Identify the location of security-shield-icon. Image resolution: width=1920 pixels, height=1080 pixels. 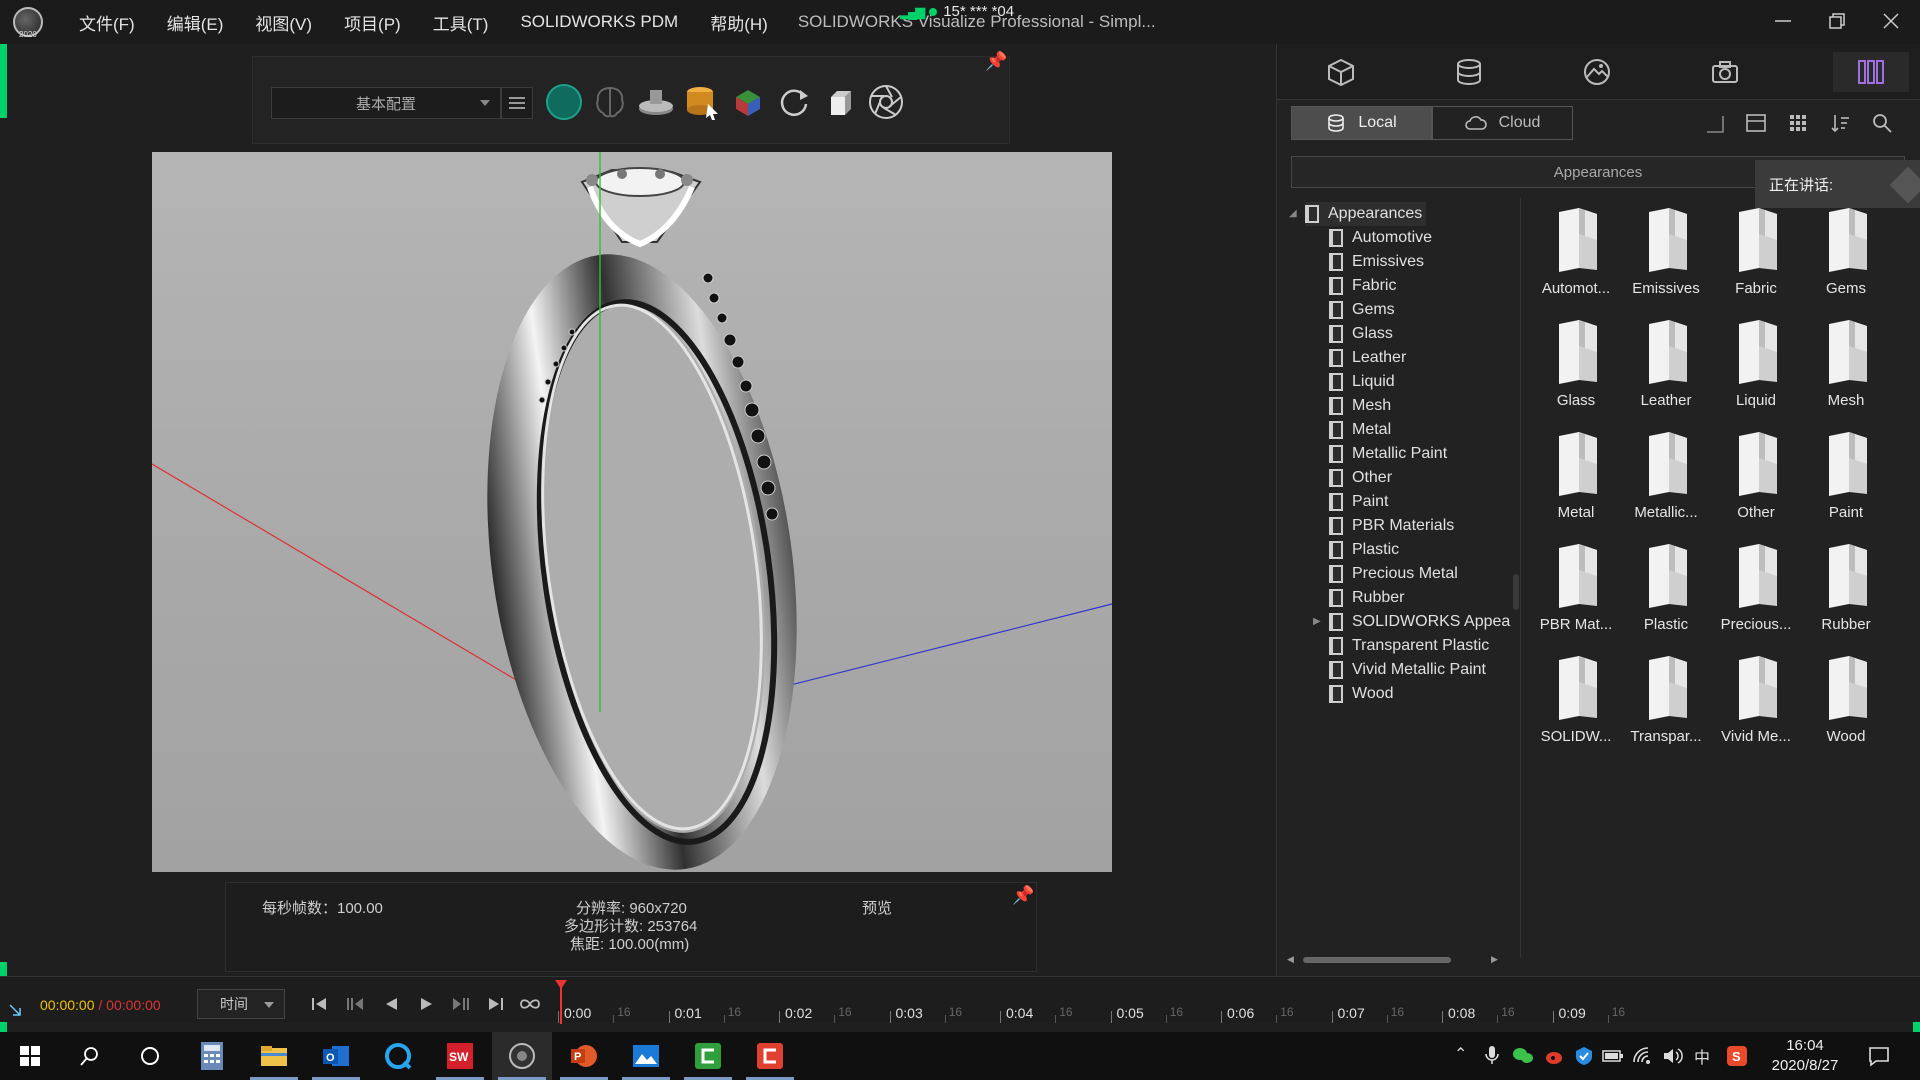
(1584, 1056).